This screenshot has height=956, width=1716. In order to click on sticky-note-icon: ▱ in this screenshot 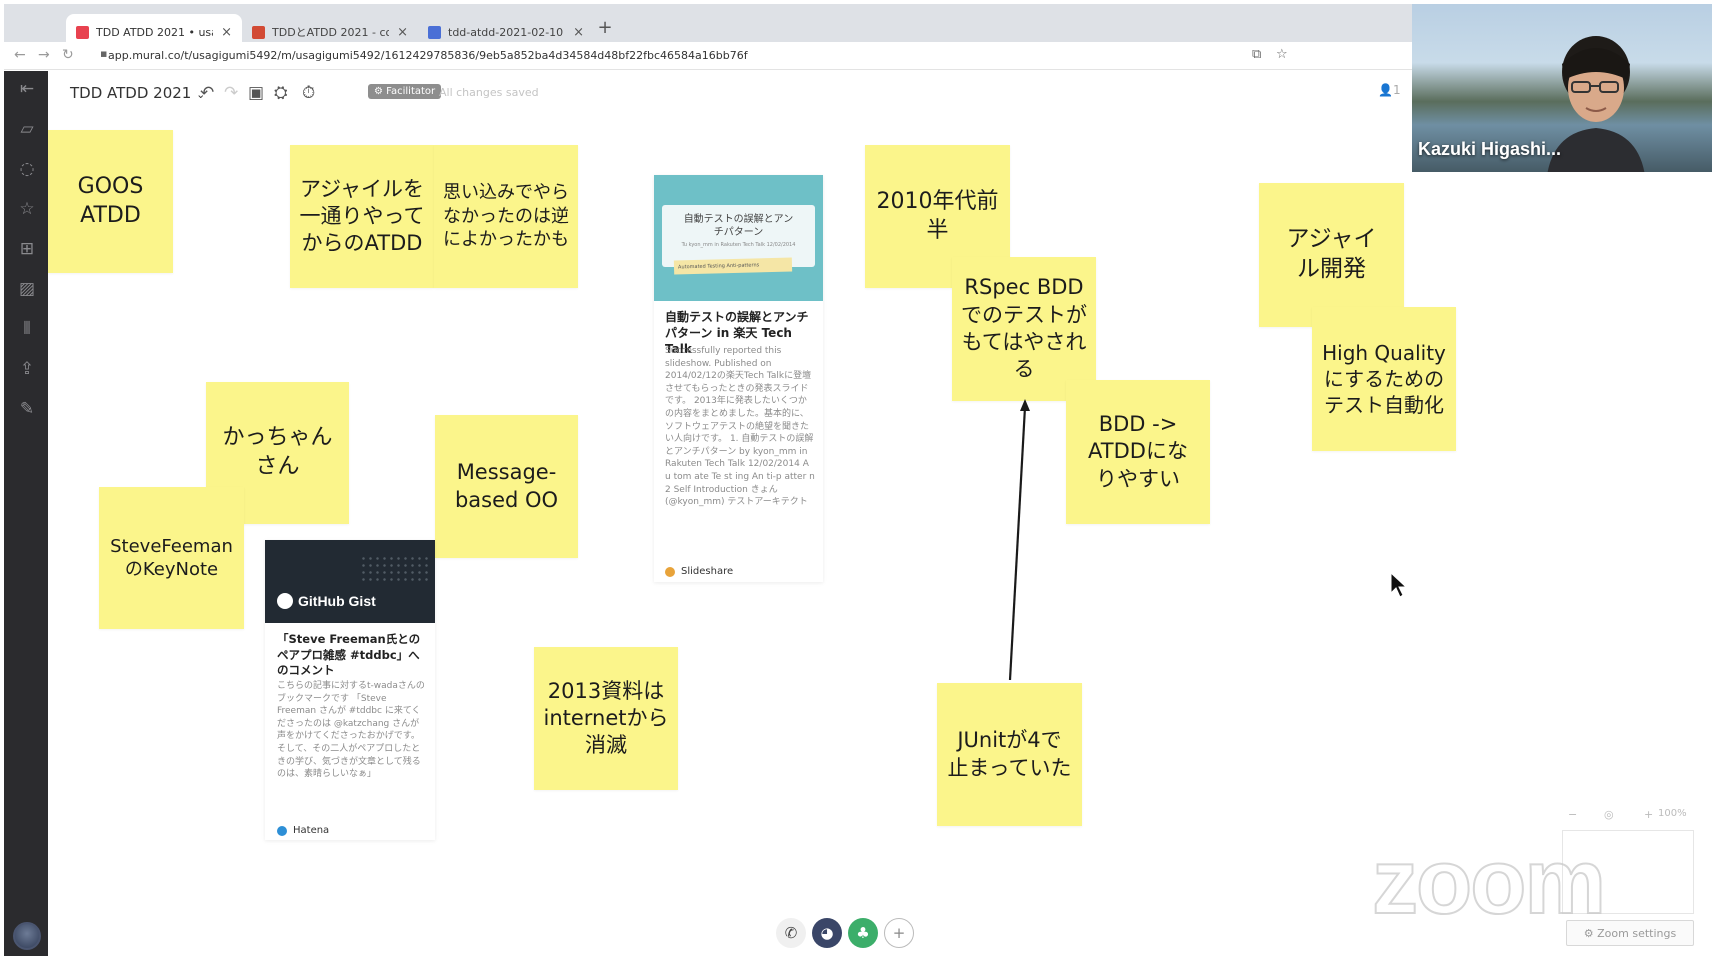, I will do `click(27, 129)`.